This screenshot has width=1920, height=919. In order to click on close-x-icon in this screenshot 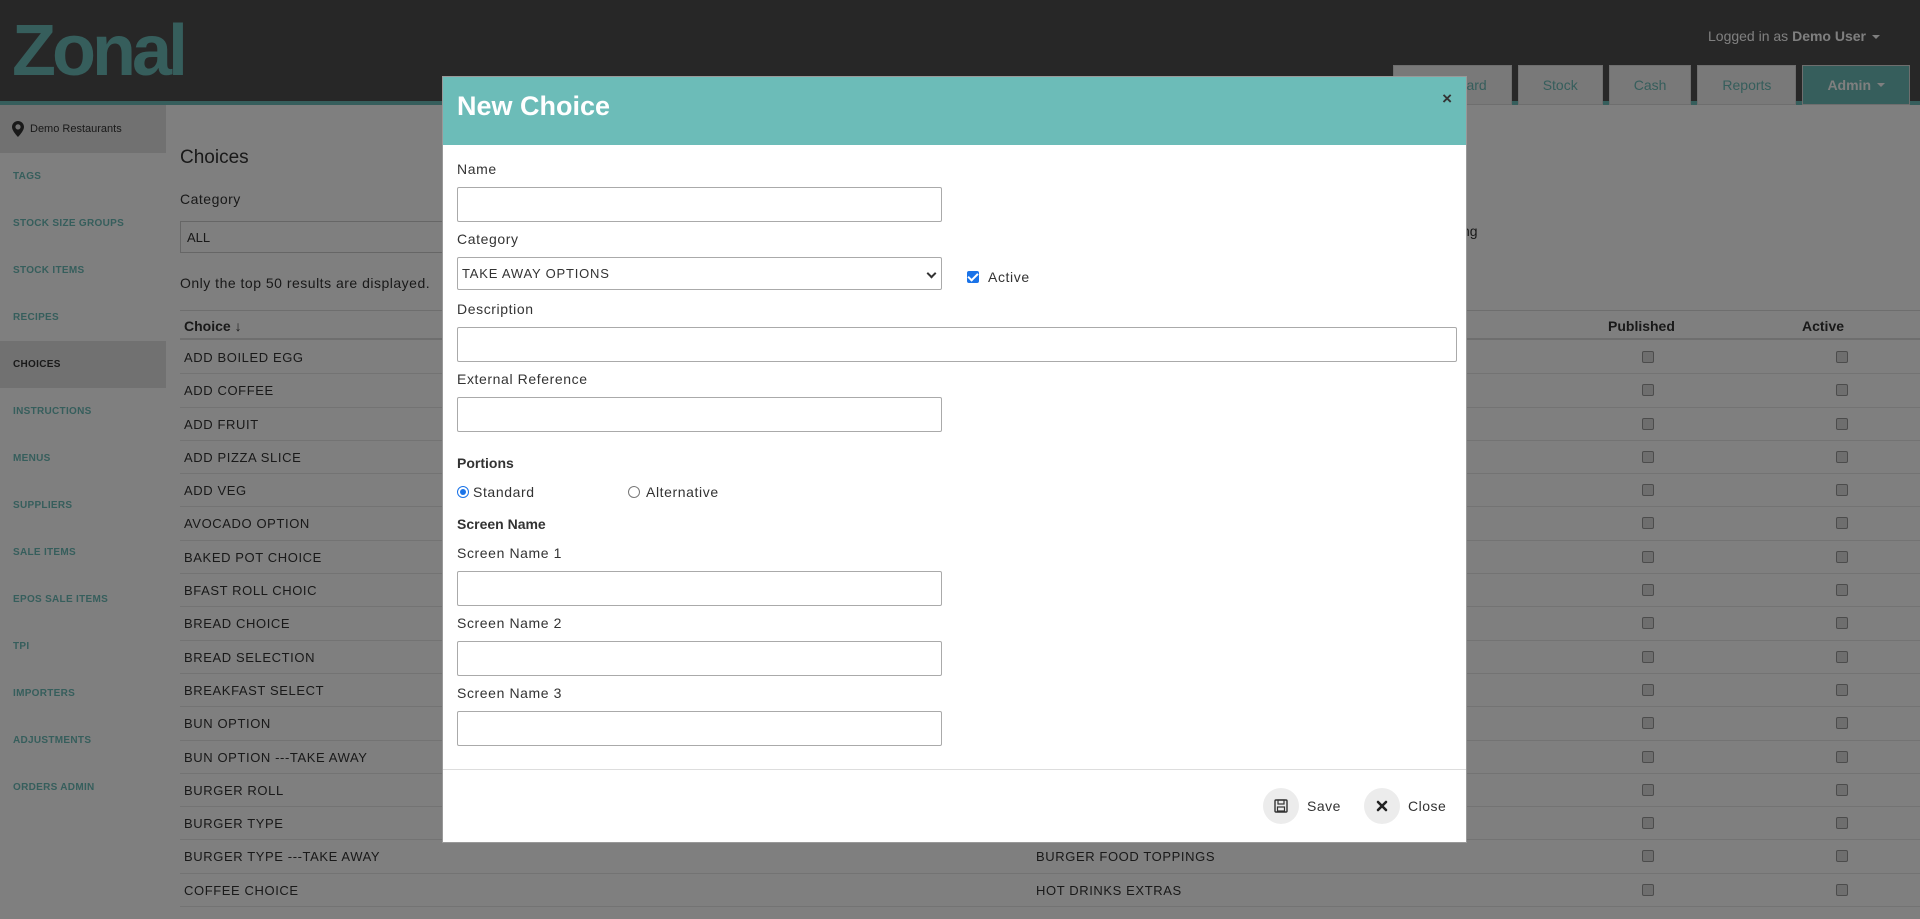, I will do `click(1382, 806)`.